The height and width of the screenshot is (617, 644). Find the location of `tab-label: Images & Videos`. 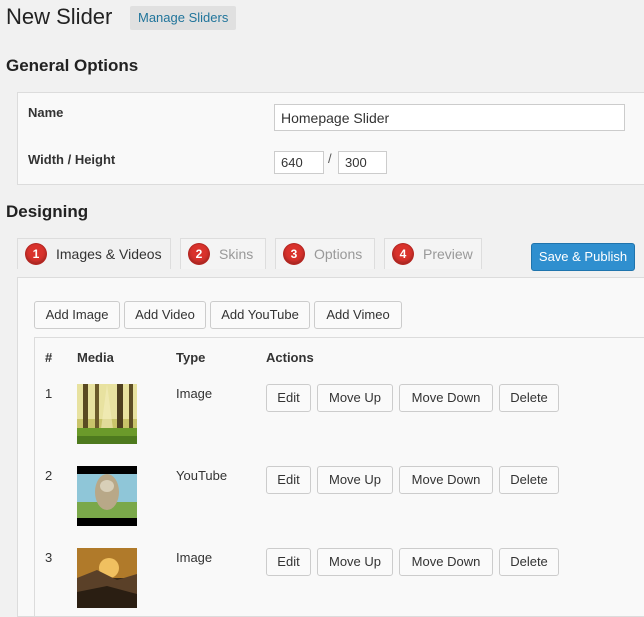

tab-label: Images & Videos is located at coordinates (109, 254).